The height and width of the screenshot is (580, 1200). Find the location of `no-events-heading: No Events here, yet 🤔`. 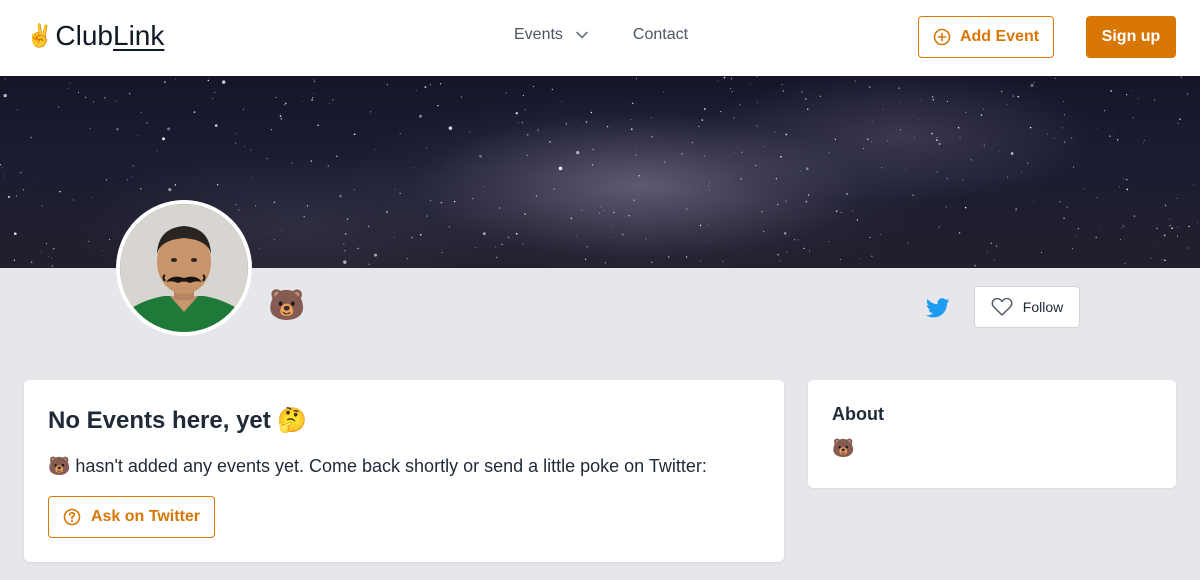

no-events-heading: No Events here, yet 🤔 is located at coordinates (178, 420).